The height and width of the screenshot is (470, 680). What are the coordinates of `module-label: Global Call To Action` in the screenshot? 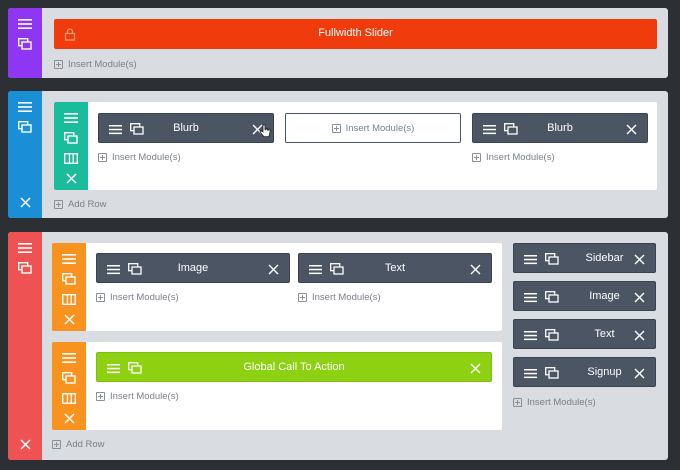 It's located at (294, 367).